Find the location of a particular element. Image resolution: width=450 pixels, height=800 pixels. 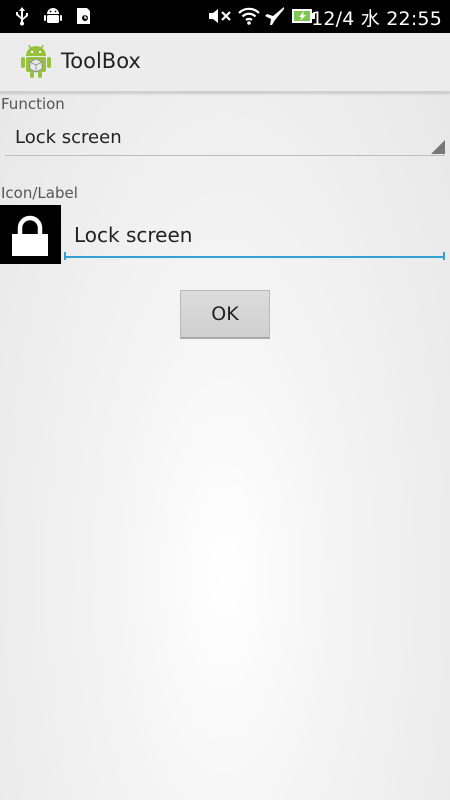

function-spinner: Lock screen is located at coordinates (225, 138).